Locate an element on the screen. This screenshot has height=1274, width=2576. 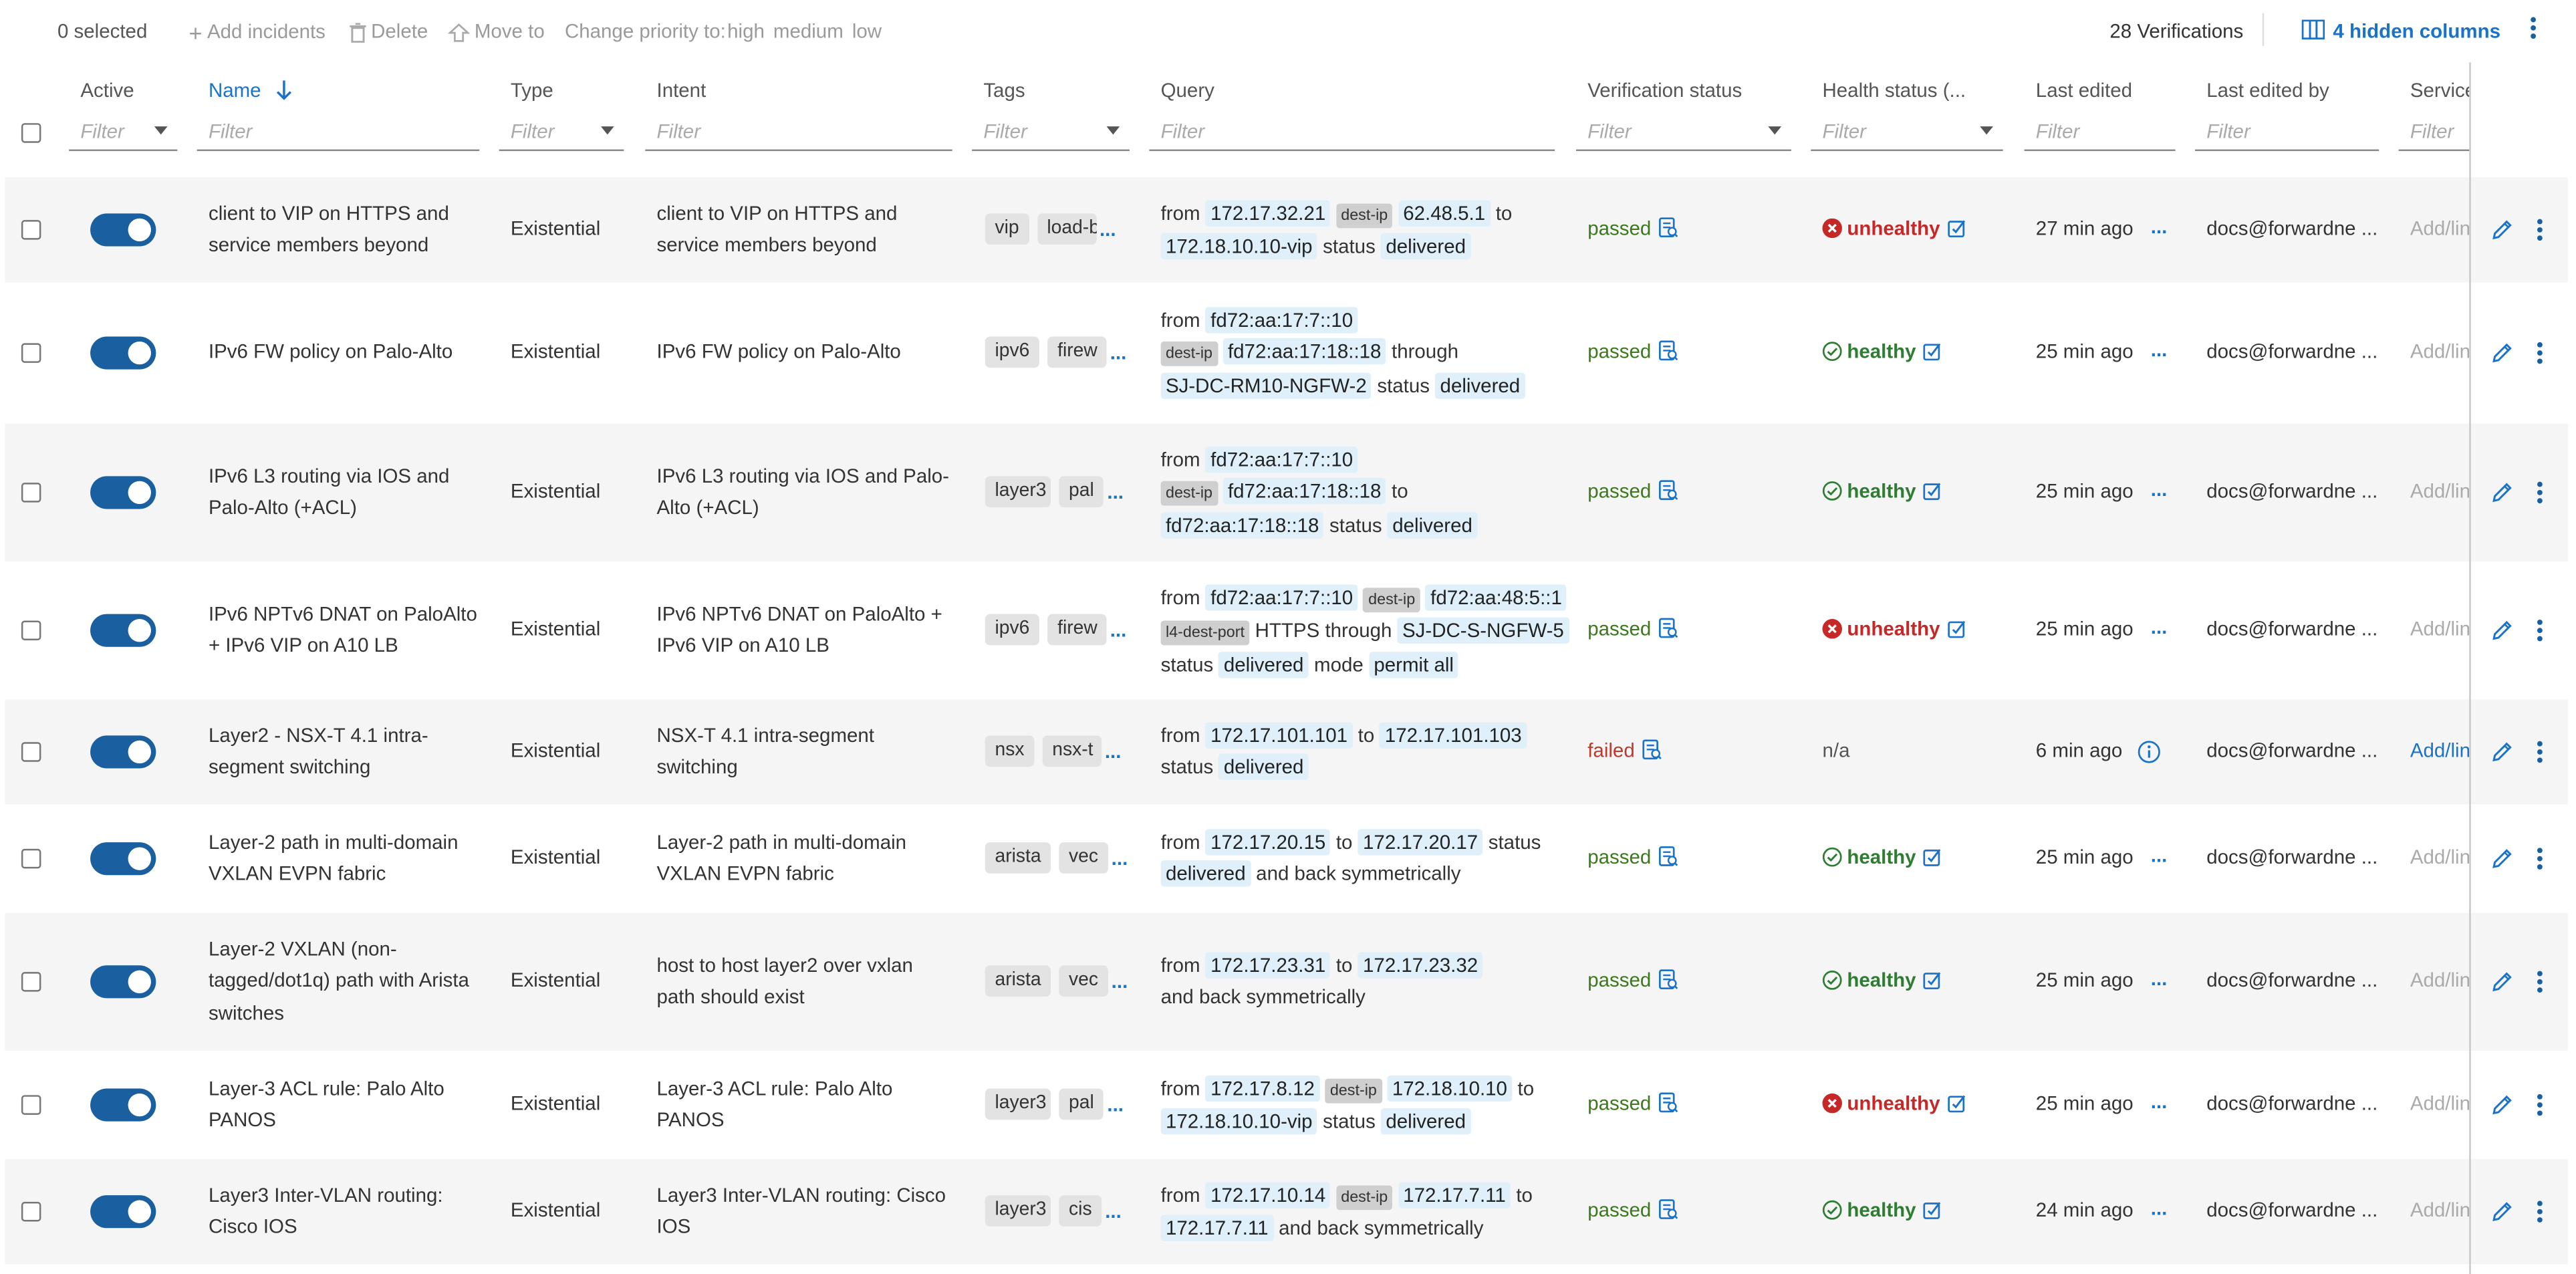
col-query-header: Query is located at coordinates (1187, 90).